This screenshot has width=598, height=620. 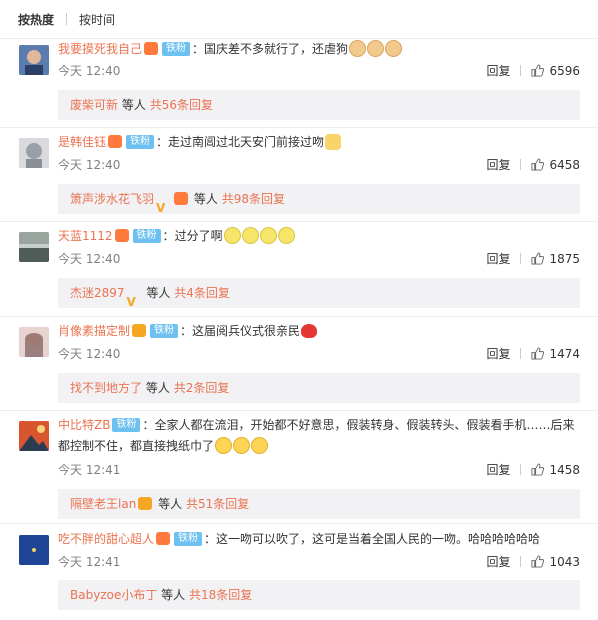 I want to click on comment-text: 这一吻可以吹了，这可是当着全国人民的一吻。哈哈哈哈哈哈, so click(x=378, y=539).